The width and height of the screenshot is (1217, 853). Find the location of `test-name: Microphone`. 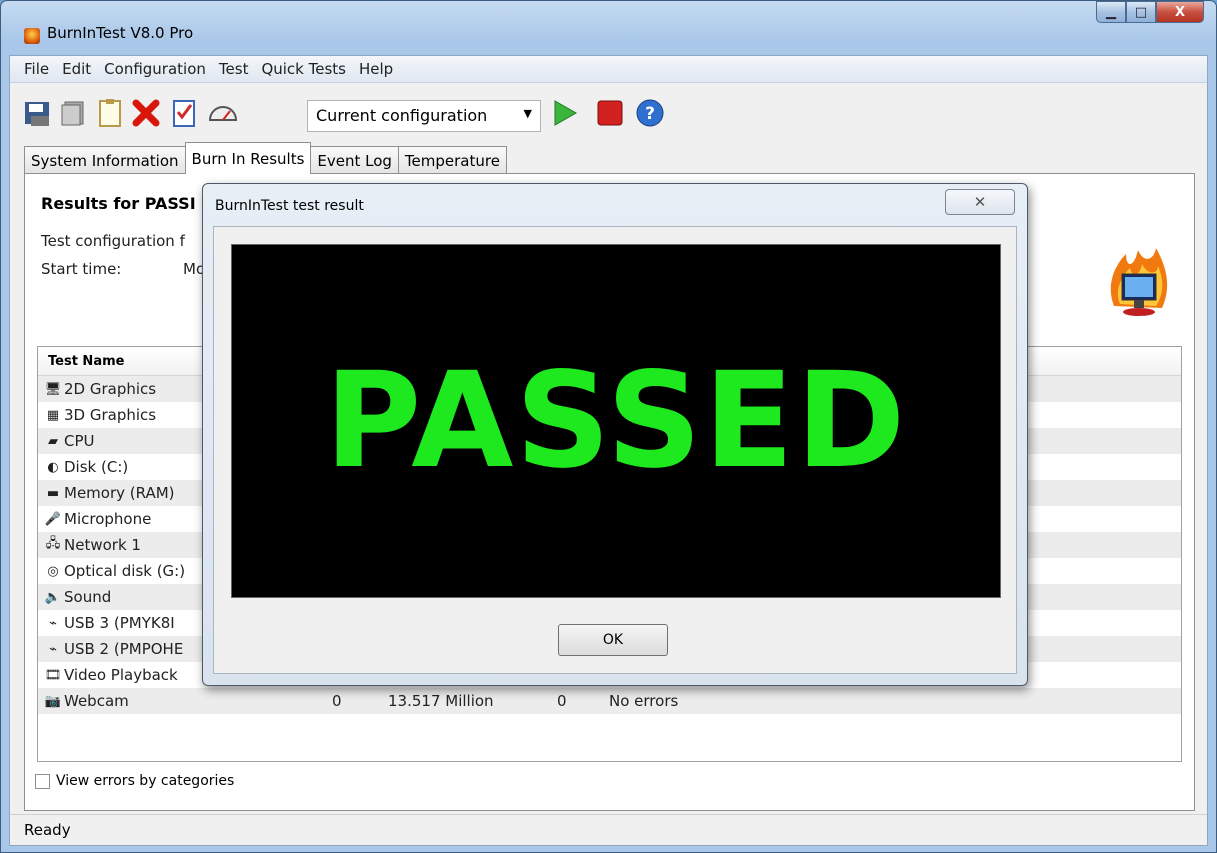

test-name: Microphone is located at coordinates (108, 519).